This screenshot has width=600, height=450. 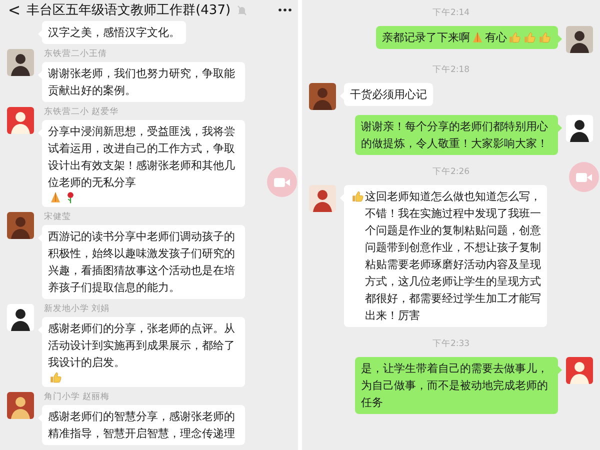 What do you see at coordinates (142, 425) in the screenshot?
I see `message-text: 感谢老师们的智慧分享，感谢张老师的精准指导，智慧开启智慧，理念传递理` at bounding box center [142, 425].